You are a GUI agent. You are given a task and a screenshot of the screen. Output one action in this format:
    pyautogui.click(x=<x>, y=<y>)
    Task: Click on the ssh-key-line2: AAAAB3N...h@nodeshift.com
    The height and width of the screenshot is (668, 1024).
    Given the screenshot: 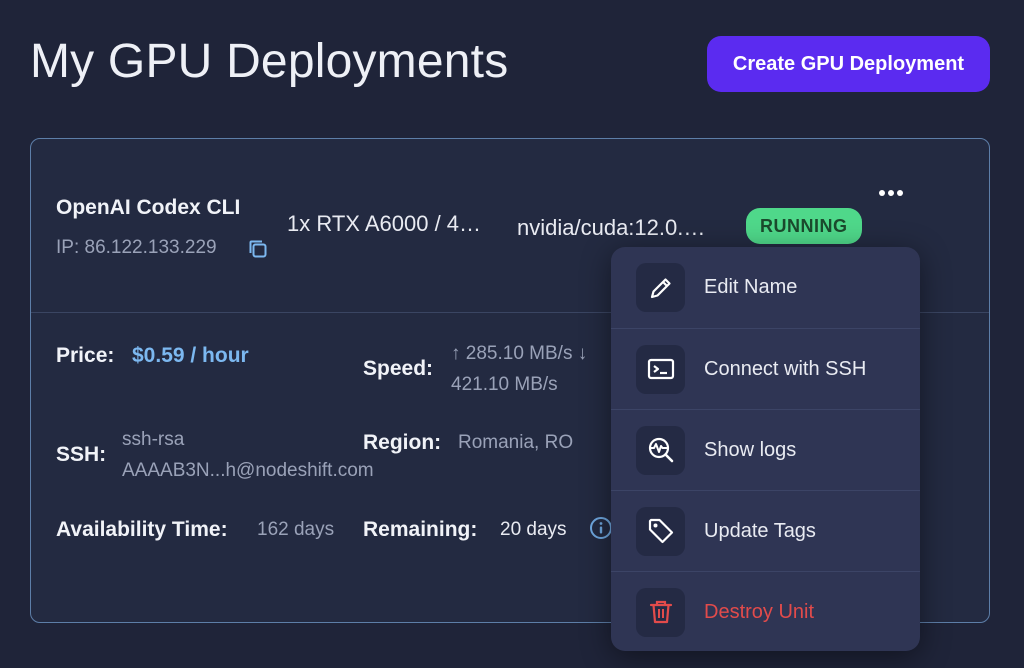 What is the action you would take?
    pyautogui.click(x=248, y=470)
    